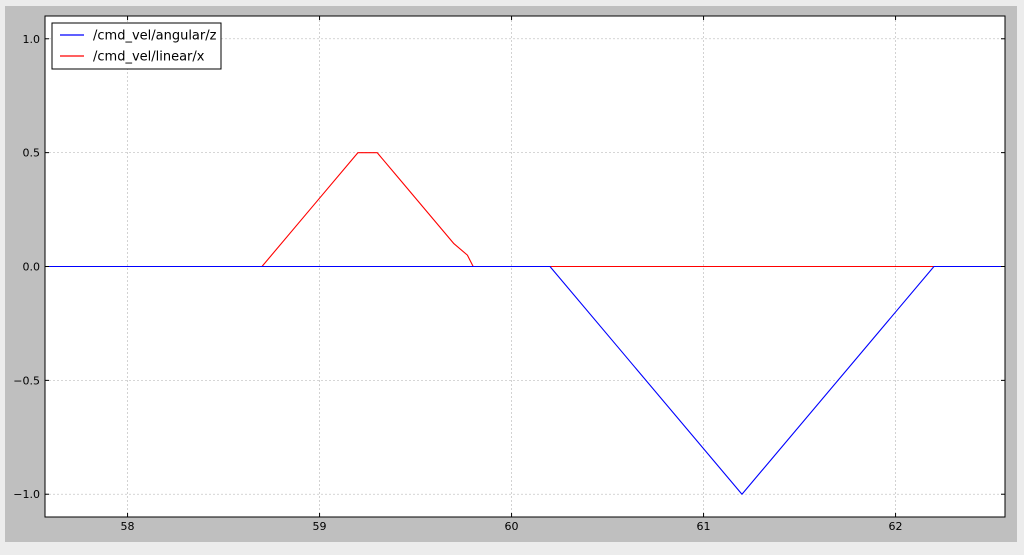  What do you see at coordinates (32, 39) in the screenshot?
I see `y-tick-label: 1.0` at bounding box center [32, 39].